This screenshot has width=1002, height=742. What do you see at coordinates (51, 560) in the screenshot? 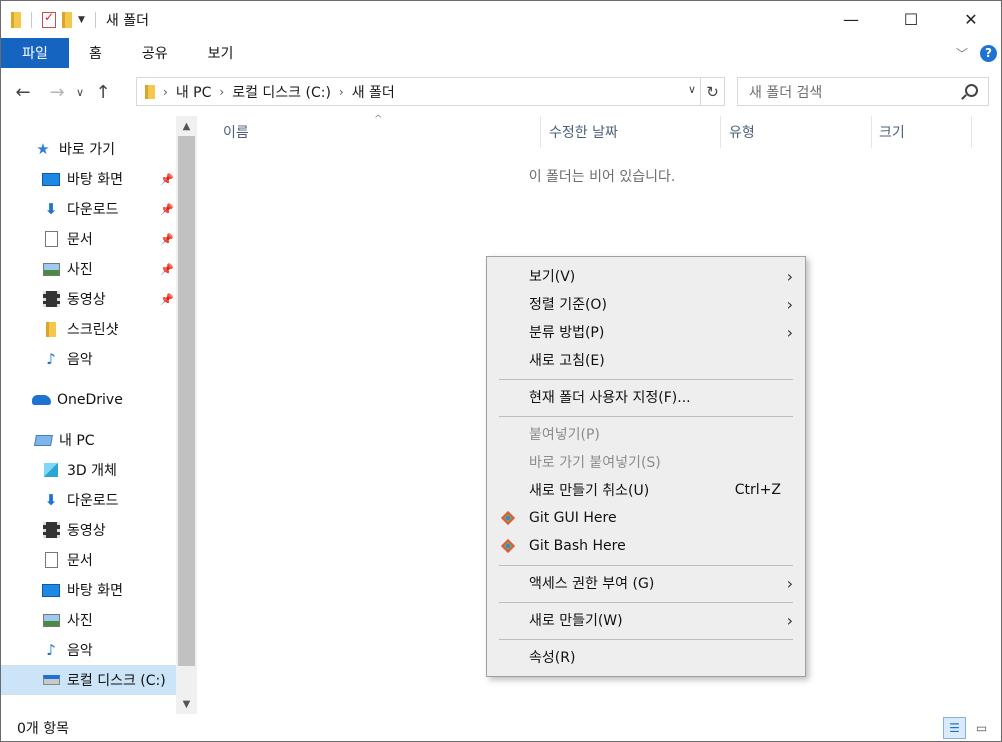
I see `document-icon` at bounding box center [51, 560].